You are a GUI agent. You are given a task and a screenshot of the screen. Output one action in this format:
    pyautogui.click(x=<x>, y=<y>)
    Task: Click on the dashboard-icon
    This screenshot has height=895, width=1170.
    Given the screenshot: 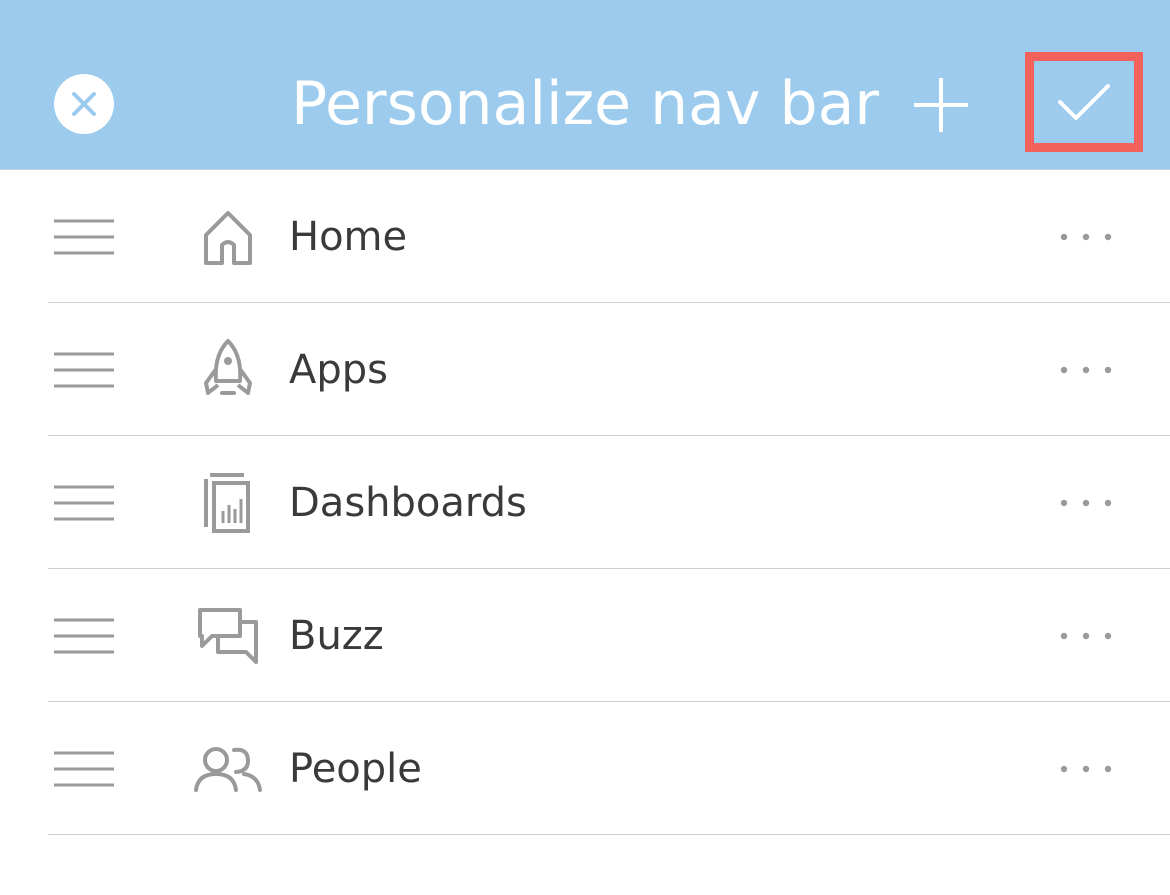 What is the action you would take?
    pyautogui.click(x=228, y=503)
    